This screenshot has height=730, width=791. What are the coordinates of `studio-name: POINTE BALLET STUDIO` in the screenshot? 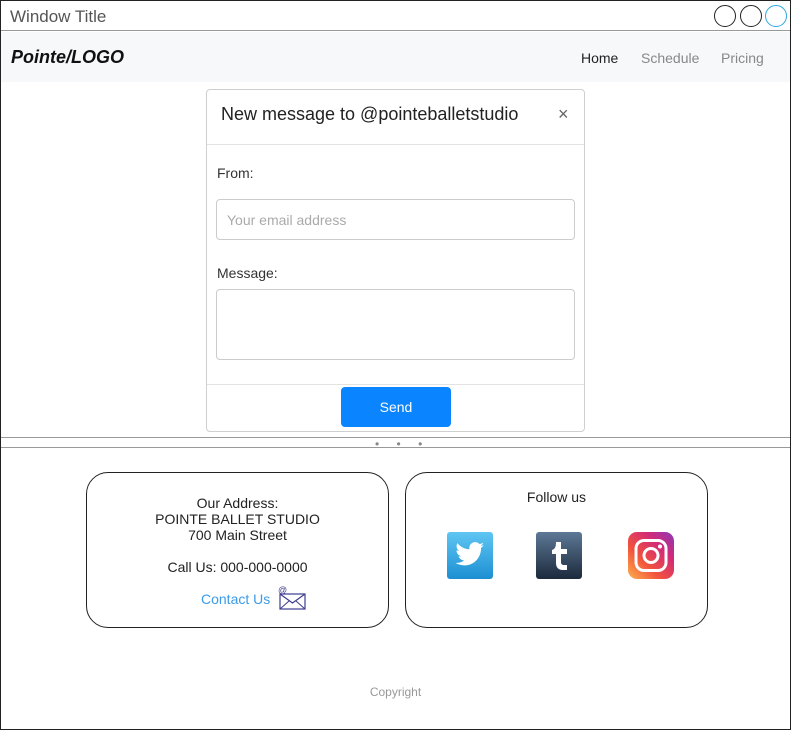 It's located at (237, 519).